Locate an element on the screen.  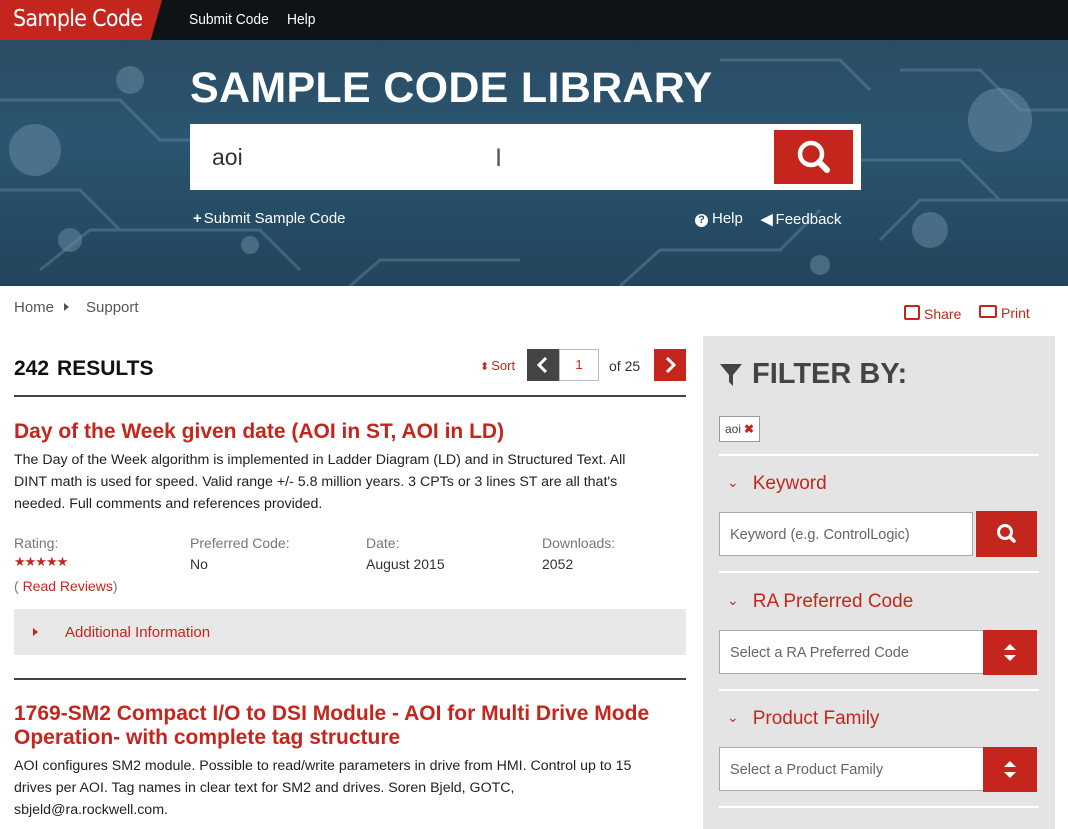
rating-stars-icon: ★★★★★ is located at coordinates (41, 561).